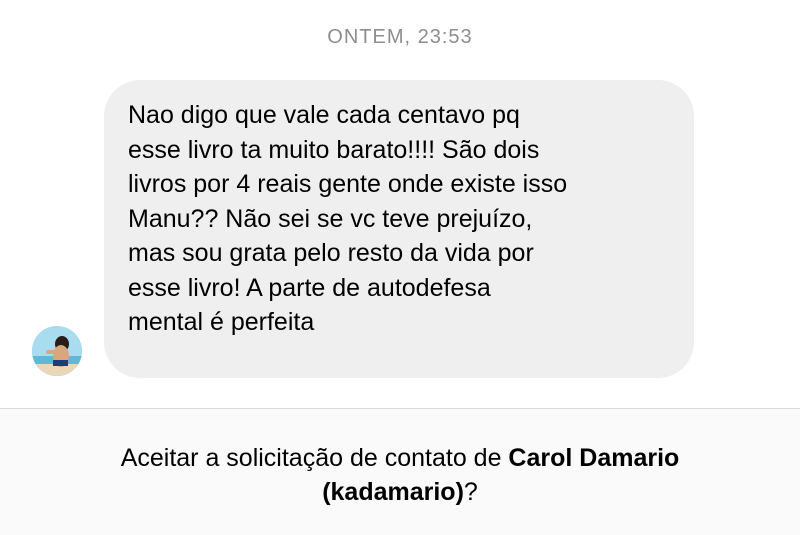  I want to click on sender-avatar, so click(57, 351).